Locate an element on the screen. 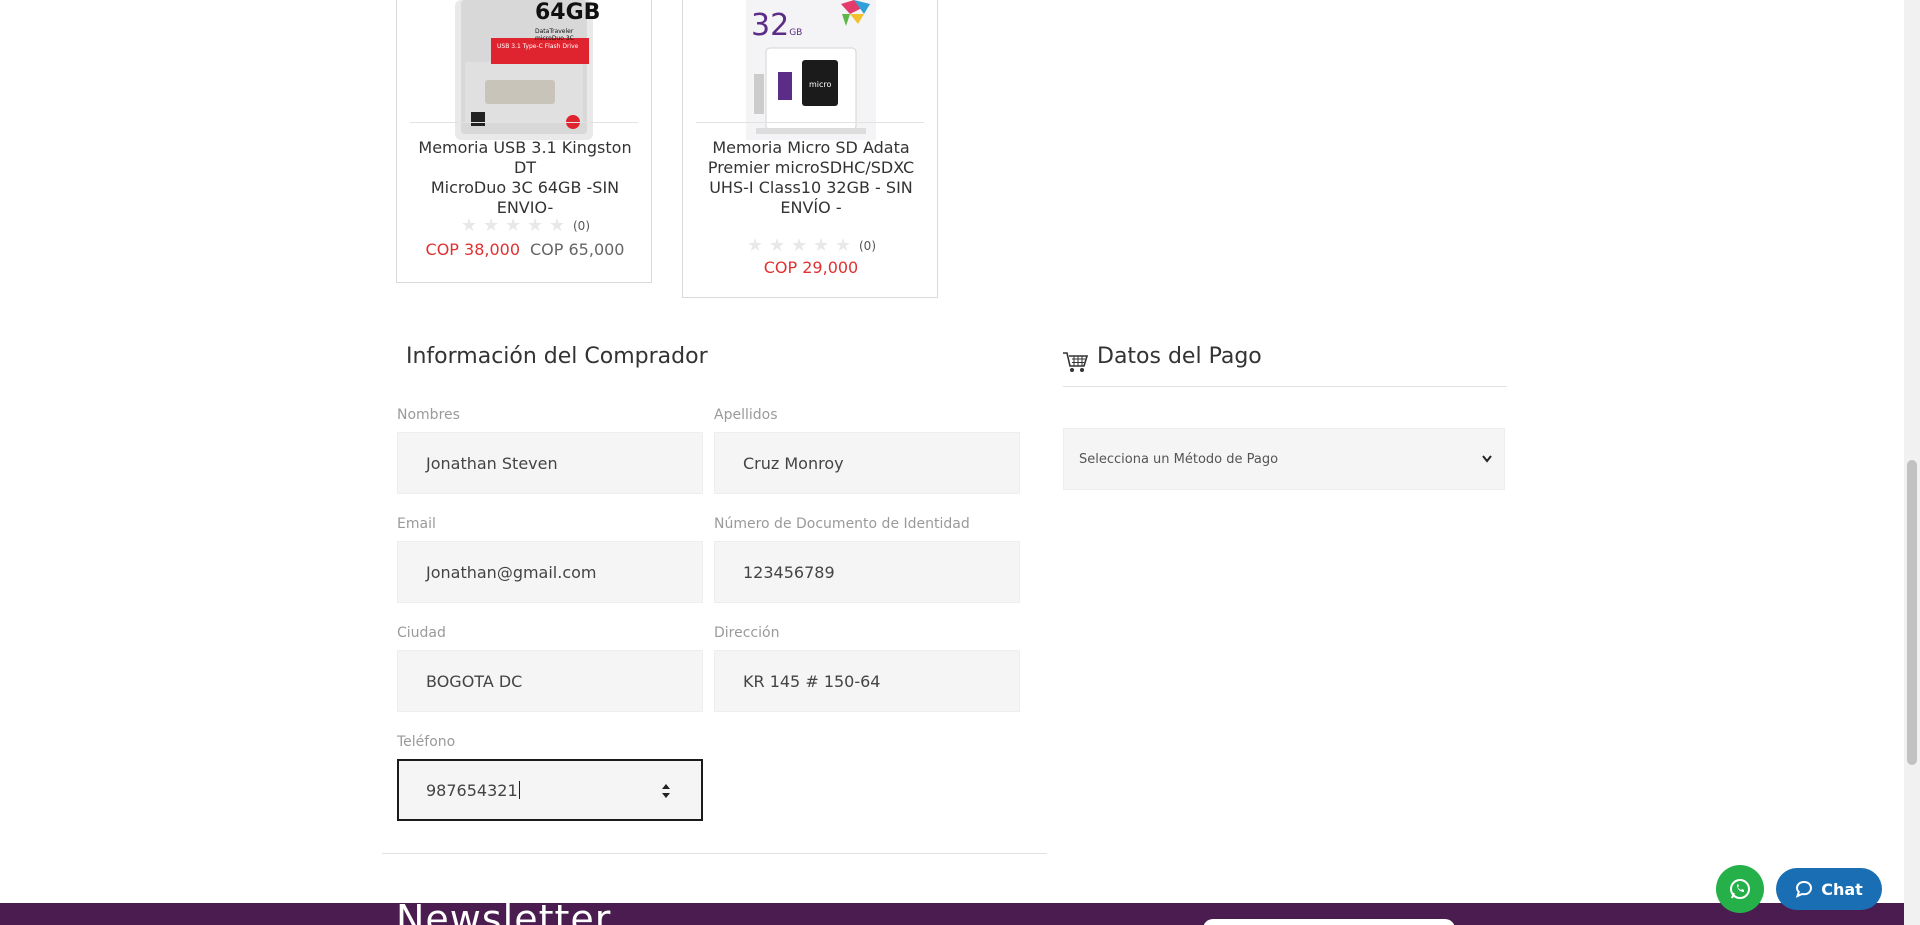 This screenshot has height=925, width=1920. last-name-label: Apellidos is located at coordinates (746, 415).